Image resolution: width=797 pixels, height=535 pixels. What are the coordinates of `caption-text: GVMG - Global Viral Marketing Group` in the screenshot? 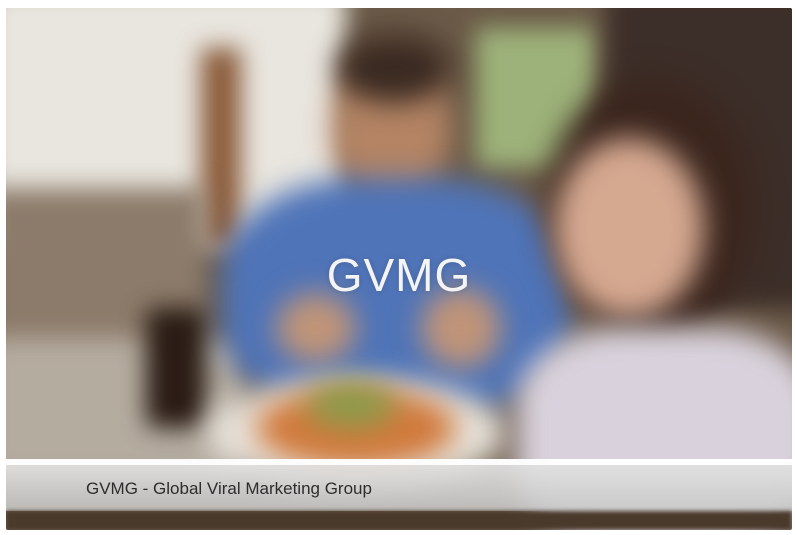 It's located at (229, 488).